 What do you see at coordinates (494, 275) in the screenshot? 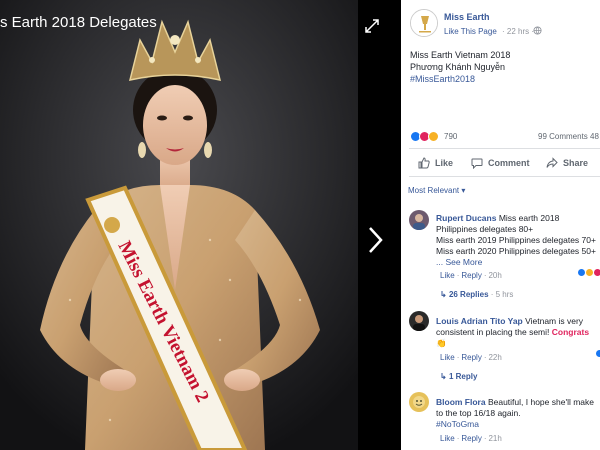
I see `comment-time: 20h` at bounding box center [494, 275].